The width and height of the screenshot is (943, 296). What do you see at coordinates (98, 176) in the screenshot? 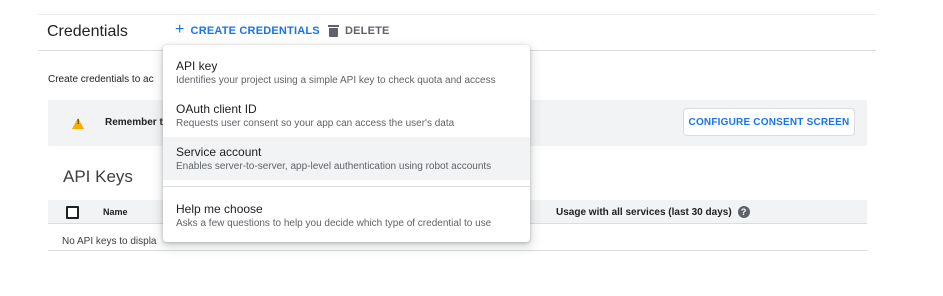
I see `api-keys-title: API Keys` at bounding box center [98, 176].